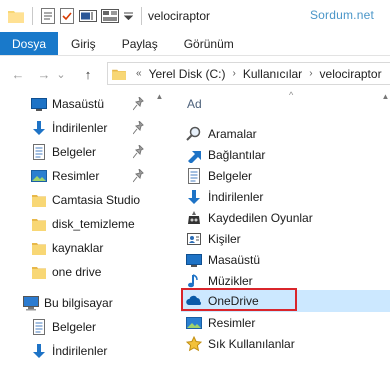 This screenshot has height=365, width=390. I want to click on toolbar-separator, so click(141, 16).